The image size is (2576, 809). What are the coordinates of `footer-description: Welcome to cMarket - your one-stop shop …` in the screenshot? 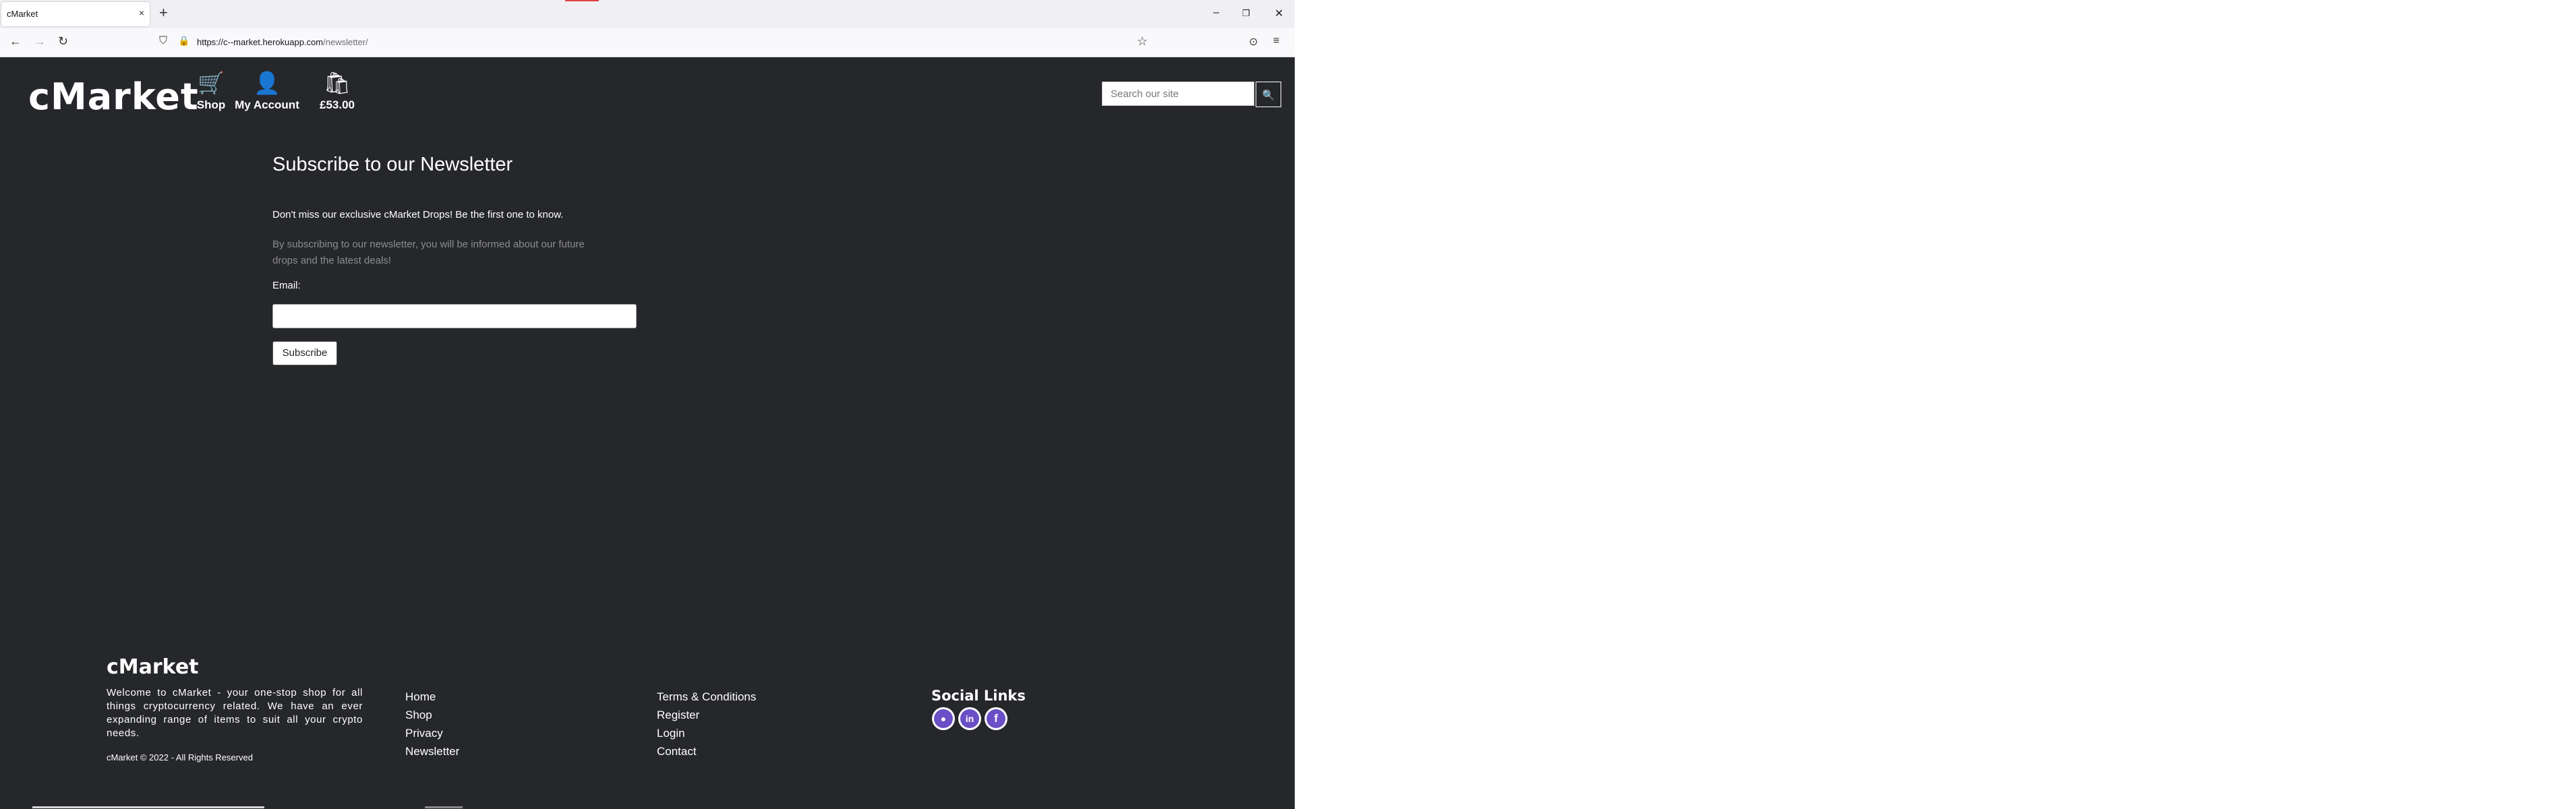 It's located at (235, 713).